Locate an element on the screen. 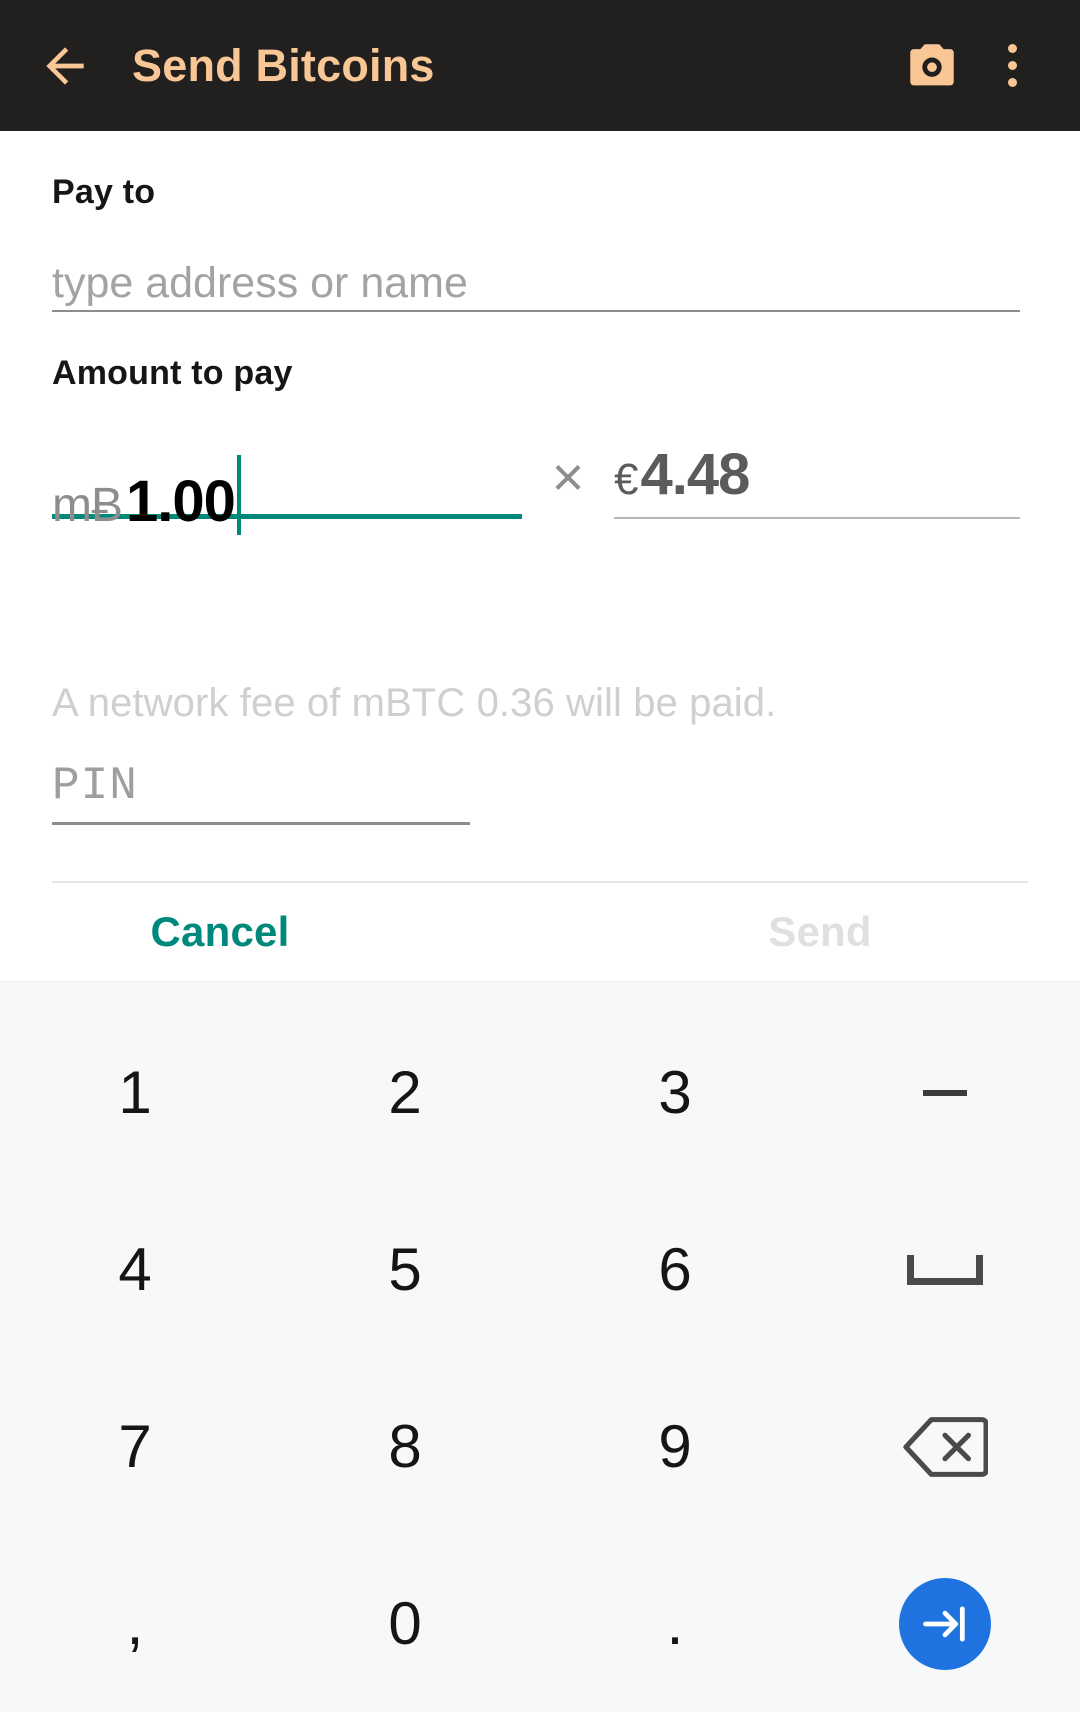  space-bar-icon is located at coordinates (945, 1269).